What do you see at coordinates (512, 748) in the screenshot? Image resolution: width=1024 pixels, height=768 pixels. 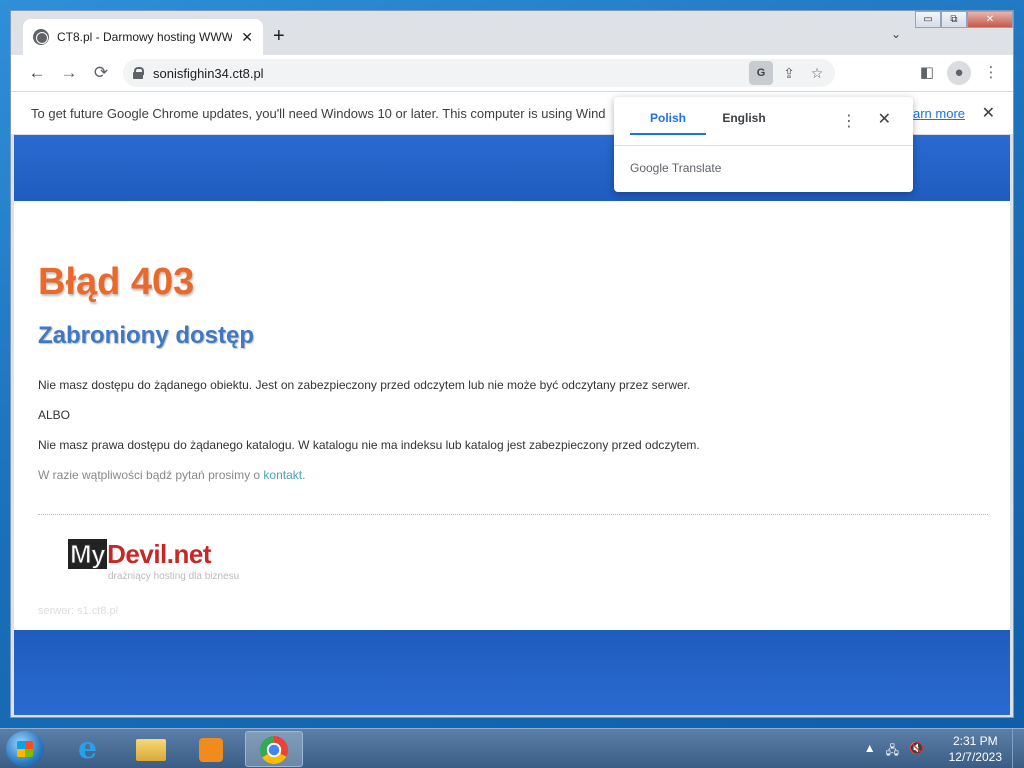 I see `taskbar: ▲ 🖧 🔇 2:31 PM 12/7/2023` at bounding box center [512, 748].